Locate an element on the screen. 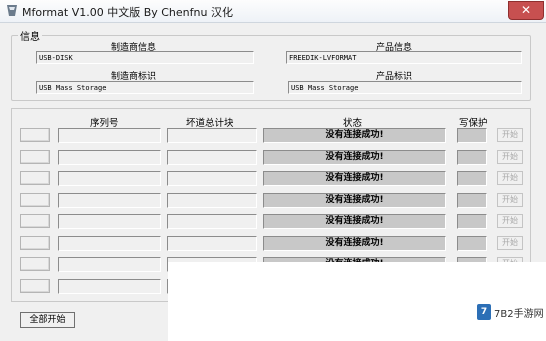 The image size is (546, 341). start-all-button: 全部开始 is located at coordinates (47, 320).